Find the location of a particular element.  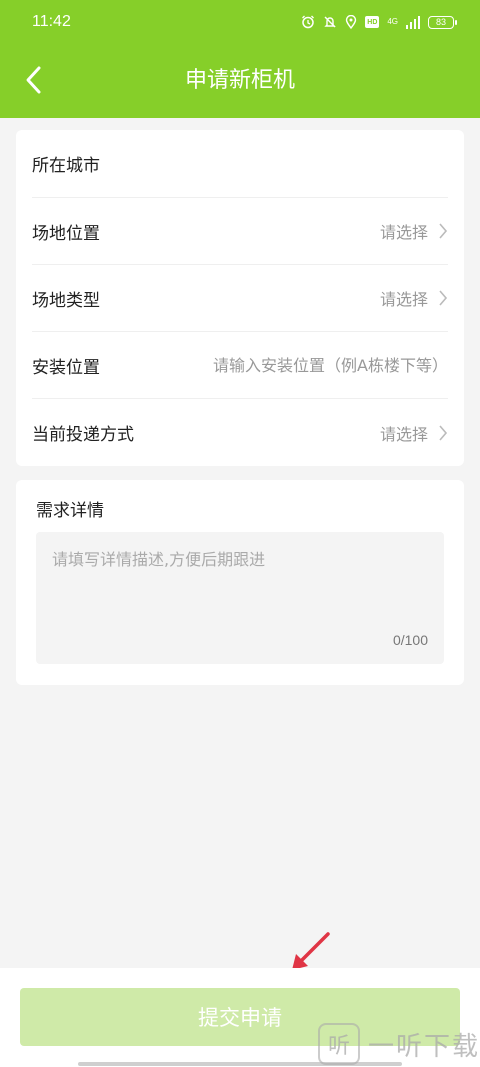

location-label: 场地位置 is located at coordinates (66, 233).